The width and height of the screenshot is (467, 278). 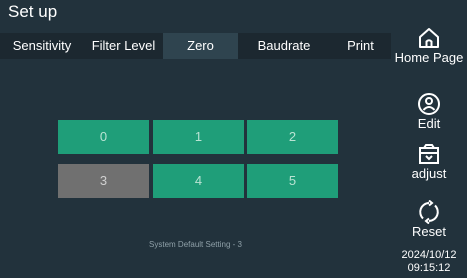 I want to click on tab-baudrate: Baudrate, so click(x=284, y=46).